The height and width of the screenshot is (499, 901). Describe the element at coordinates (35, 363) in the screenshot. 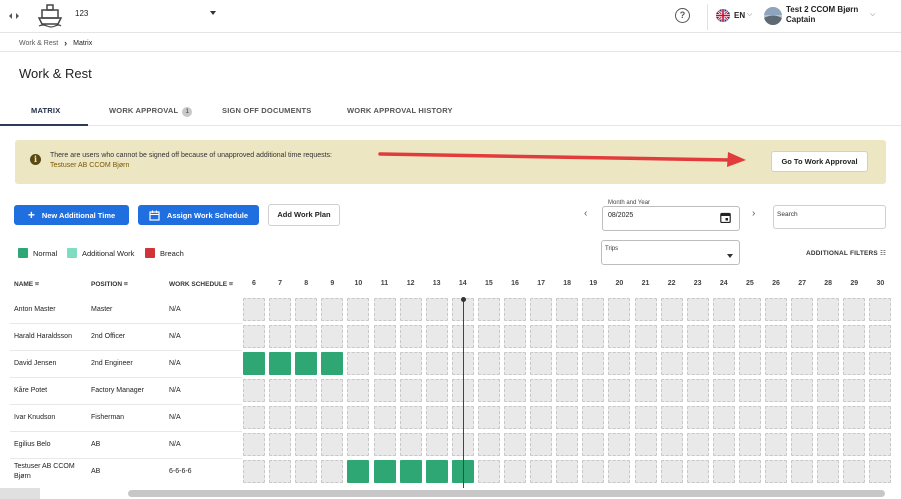

I see `row-name: David Jensen` at that location.